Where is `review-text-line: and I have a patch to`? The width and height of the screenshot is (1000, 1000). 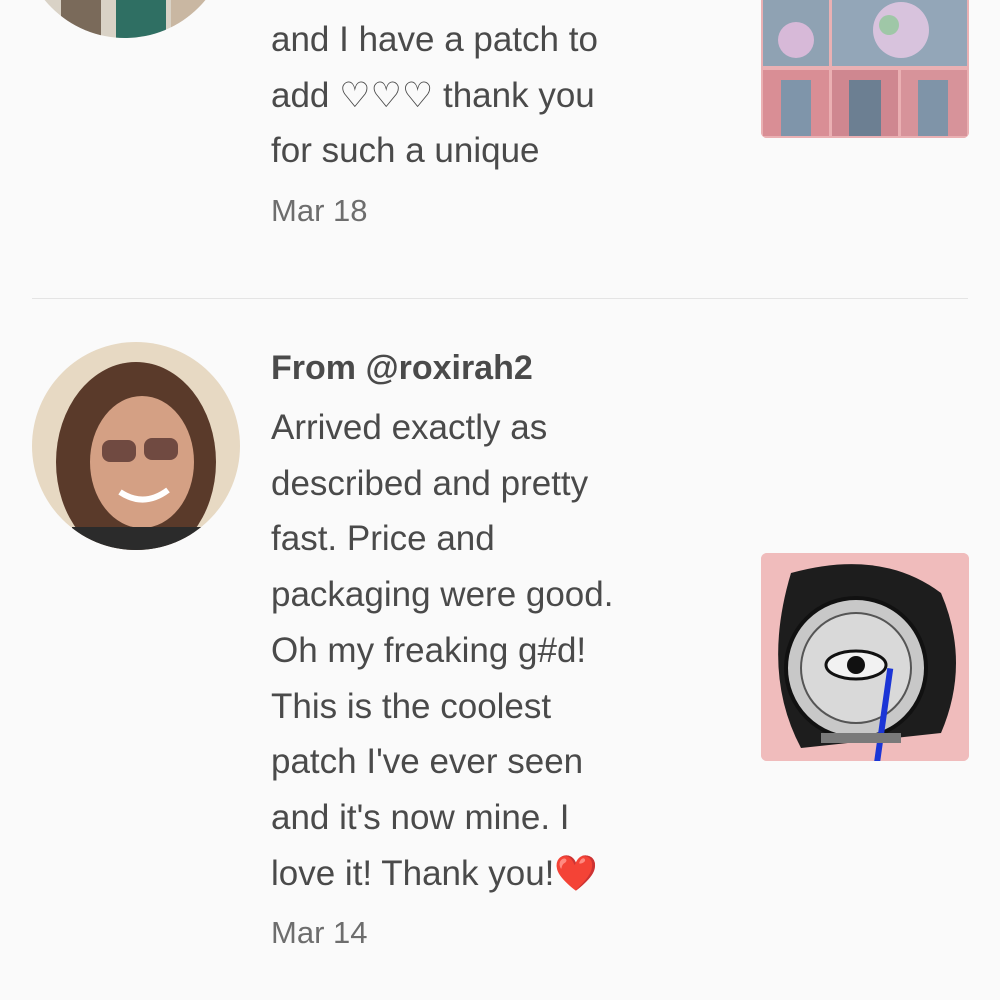 review-text-line: and I have a patch to is located at coordinates (434, 39).